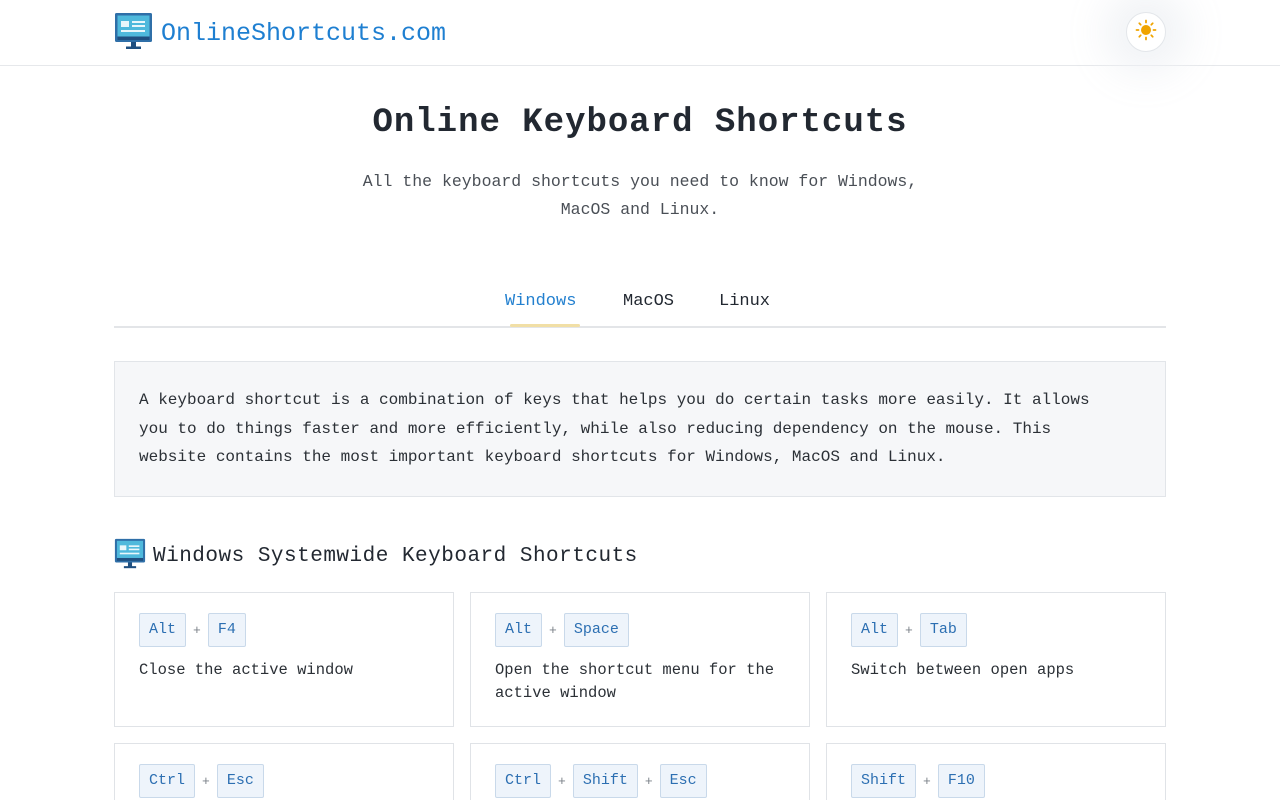 The height and width of the screenshot is (800, 1280). I want to click on theme-toggle-button, so click(1146, 32).